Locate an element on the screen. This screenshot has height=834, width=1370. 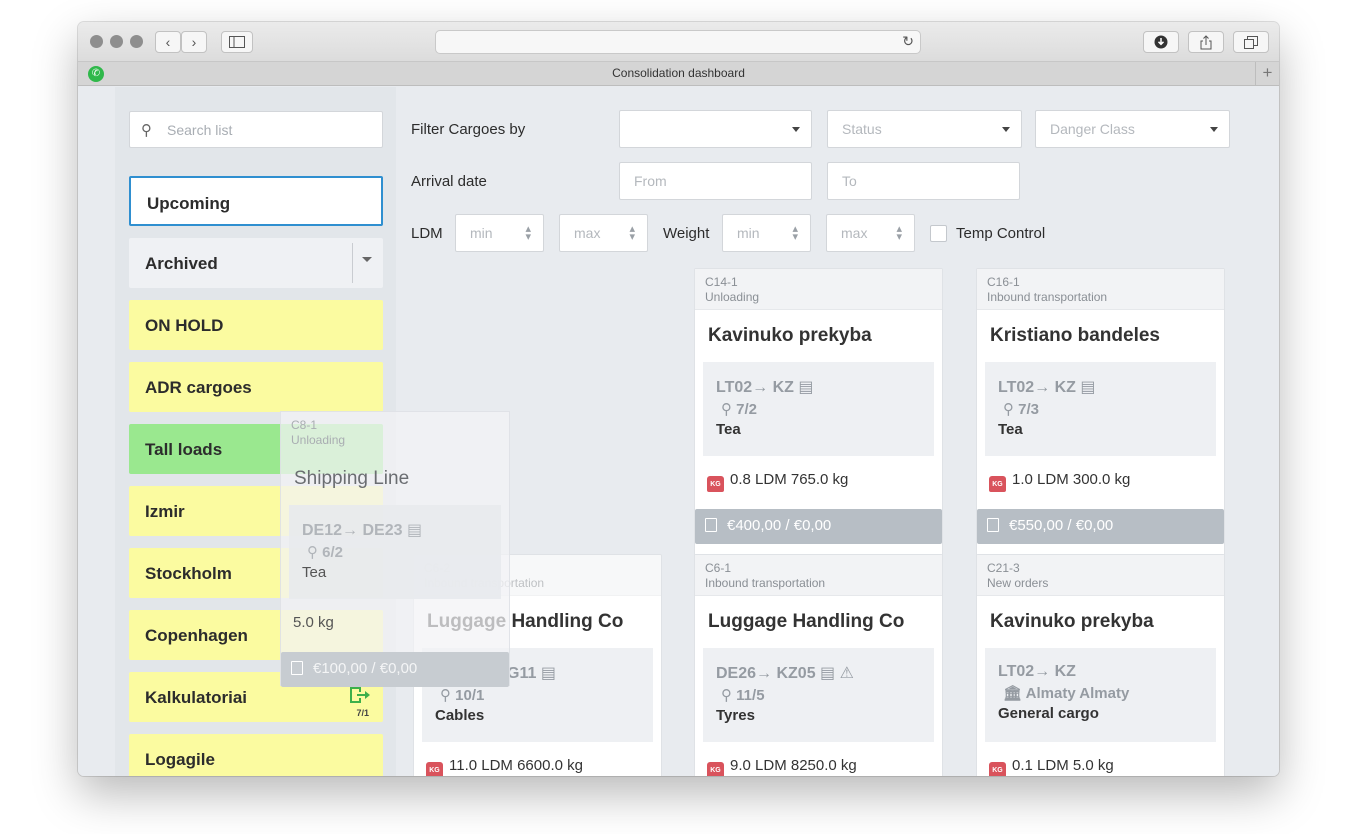
weight-text: 0.1 LDM 5.0 kg is located at coordinates (1063, 765).